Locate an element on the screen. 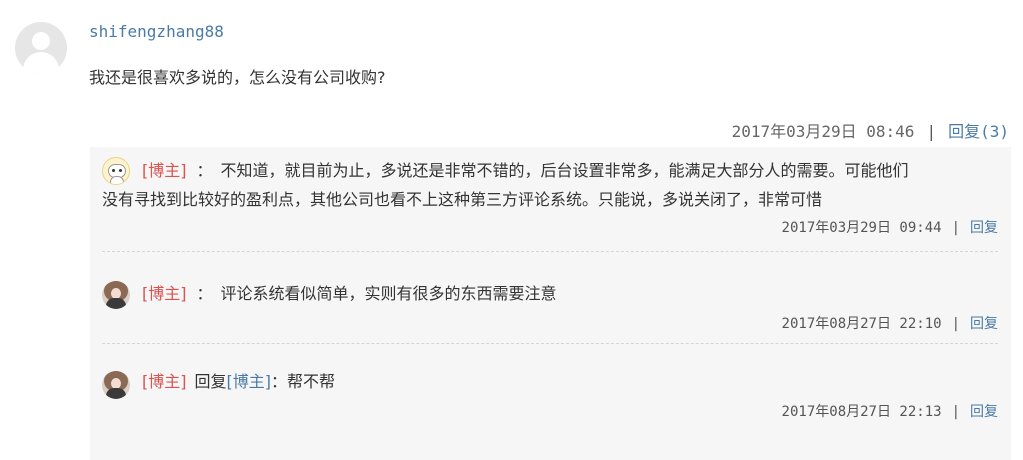 The height and width of the screenshot is (460, 1023). comment-text: 我还是很喜欢多说的，怎么没有公司收购? is located at coordinates (237, 77).